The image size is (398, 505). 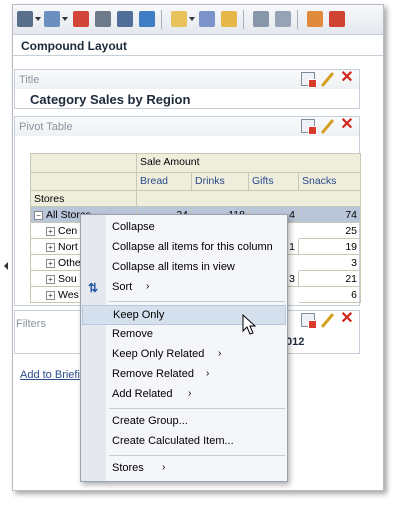 I want to click on filters-section-label: Filters, so click(x=31, y=324).